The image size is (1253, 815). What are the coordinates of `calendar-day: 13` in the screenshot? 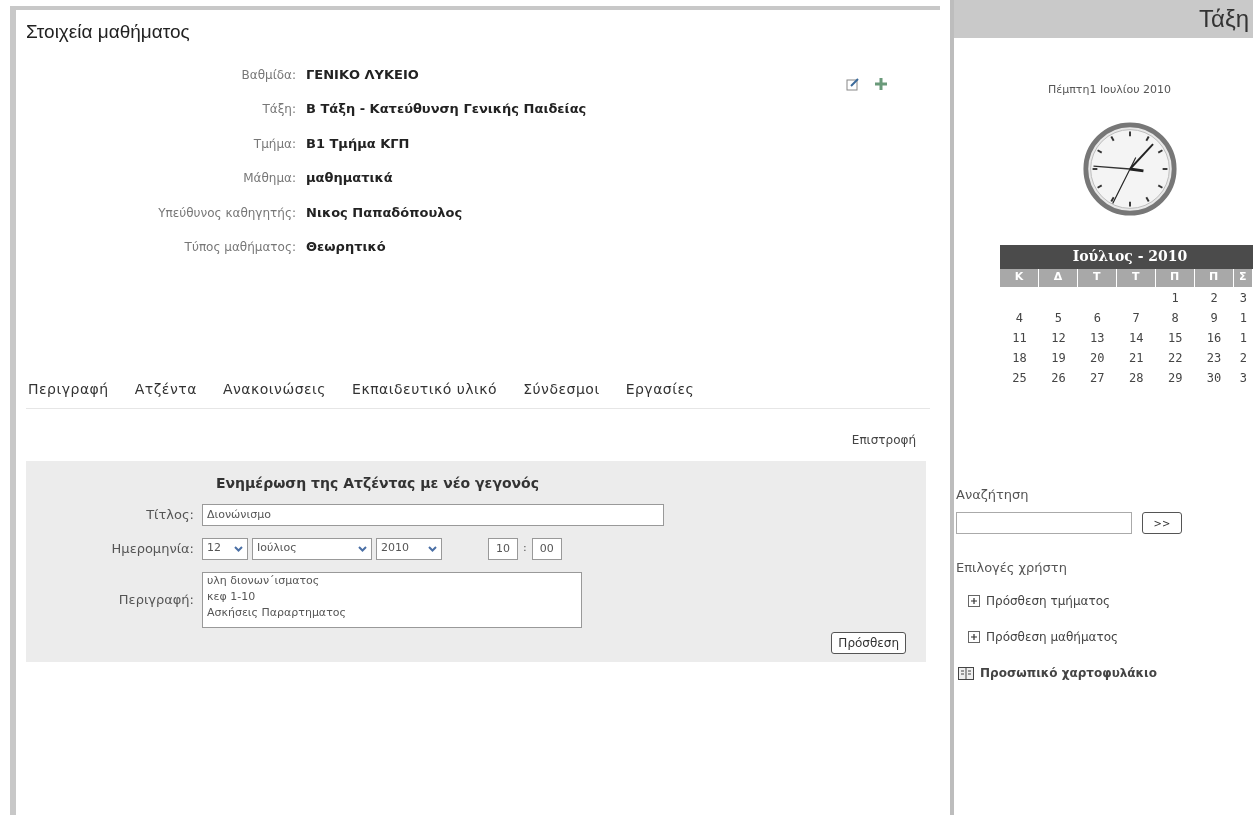 It's located at (1097, 337).